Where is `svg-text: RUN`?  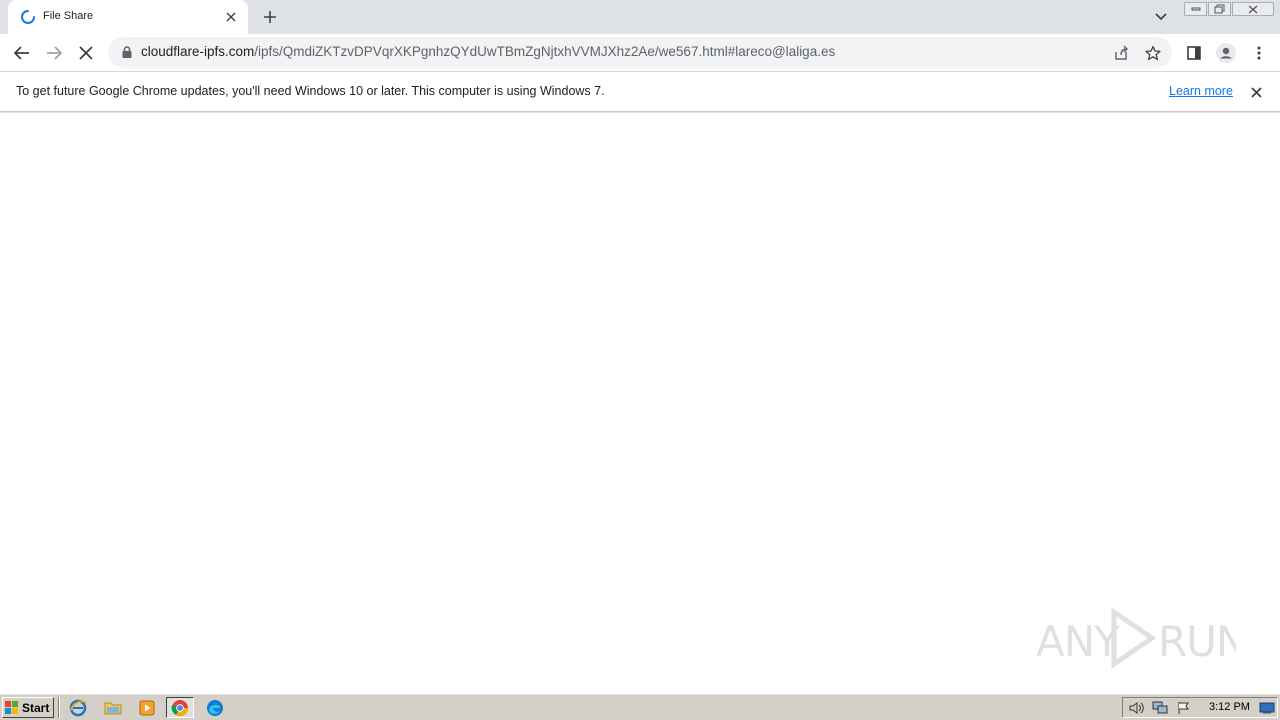 svg-text: RUN is located at coordinates (1197, 641).